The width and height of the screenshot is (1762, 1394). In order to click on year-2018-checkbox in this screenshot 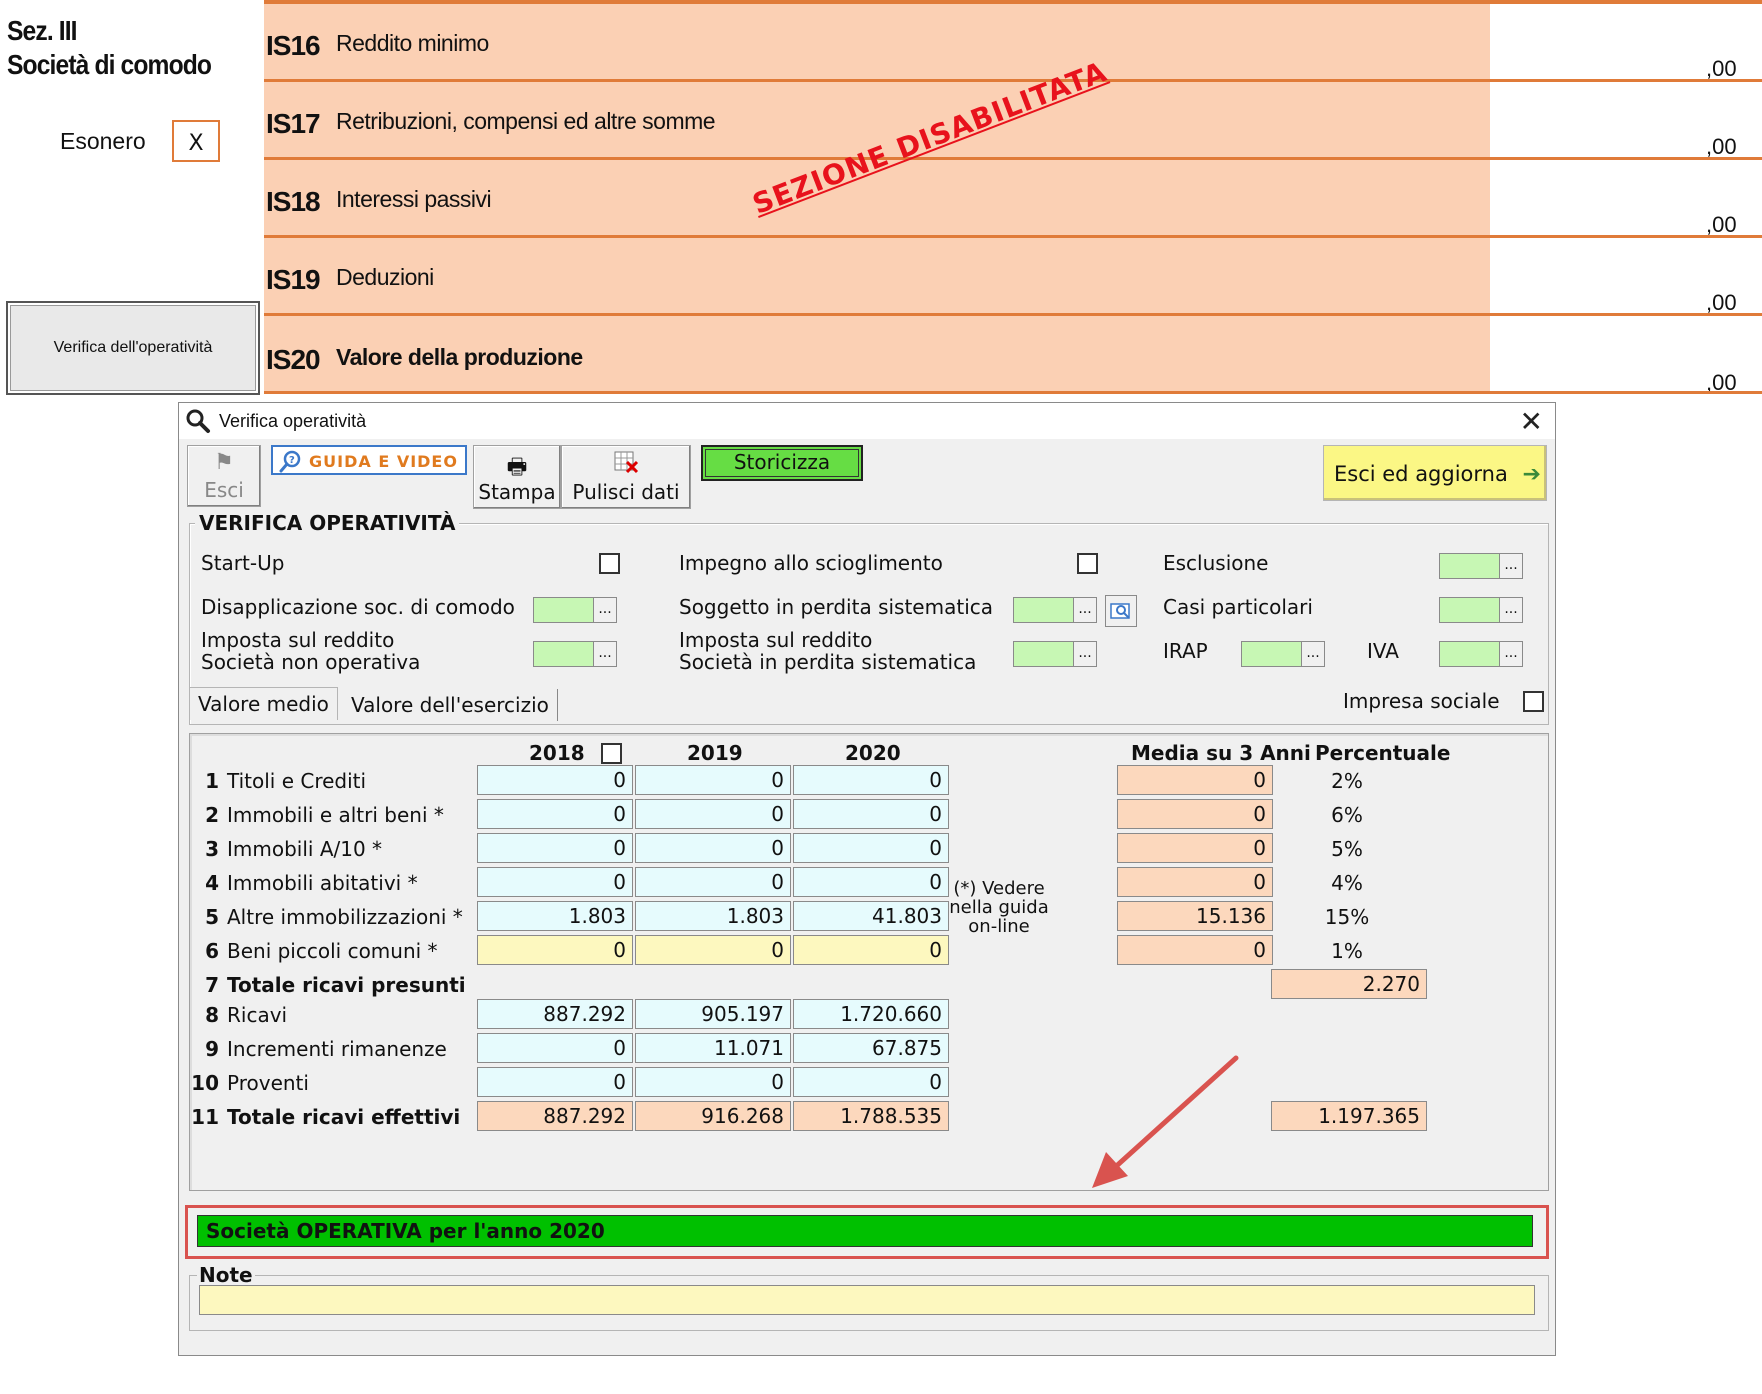, I will do `click(611, 753)`.